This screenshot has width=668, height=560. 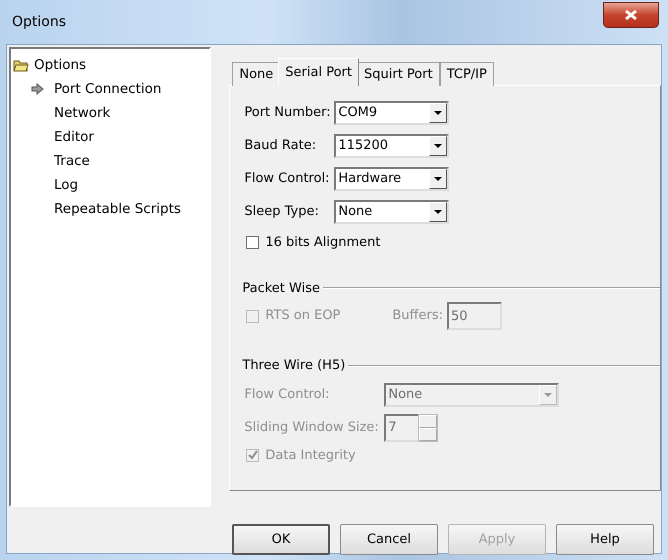 I want to click on field-label: Sliding Window Size:, so click(x=312, y=427).